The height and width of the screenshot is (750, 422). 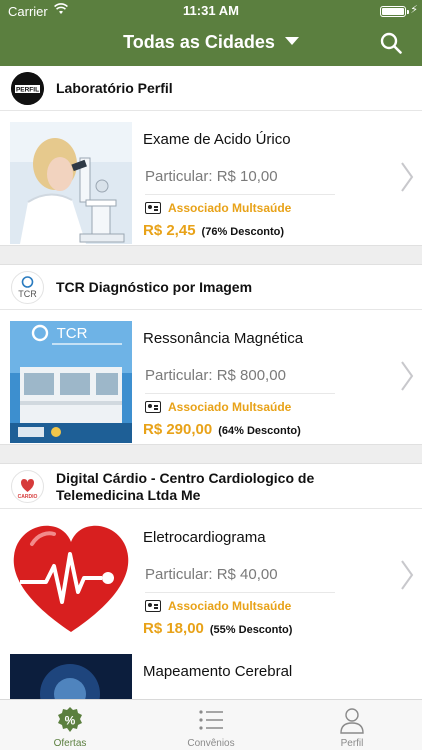 What do you see at coordinates (223, 338) in the screenshot?
I see `offer-title: Ressonância Magnética` at bounding box center [223, 338].